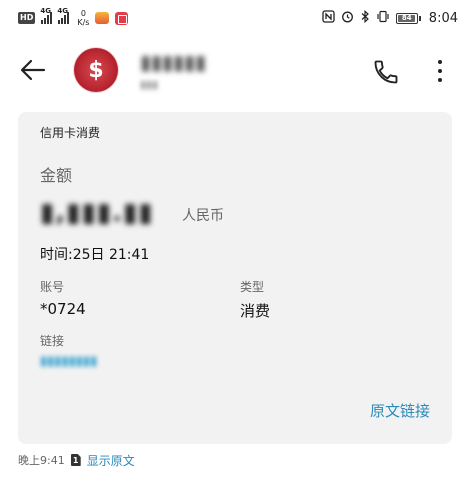  What do you see at coordinates (52, 341) in the screenshot?
I see `link-label: 链接` at bounding box center [52, 341].